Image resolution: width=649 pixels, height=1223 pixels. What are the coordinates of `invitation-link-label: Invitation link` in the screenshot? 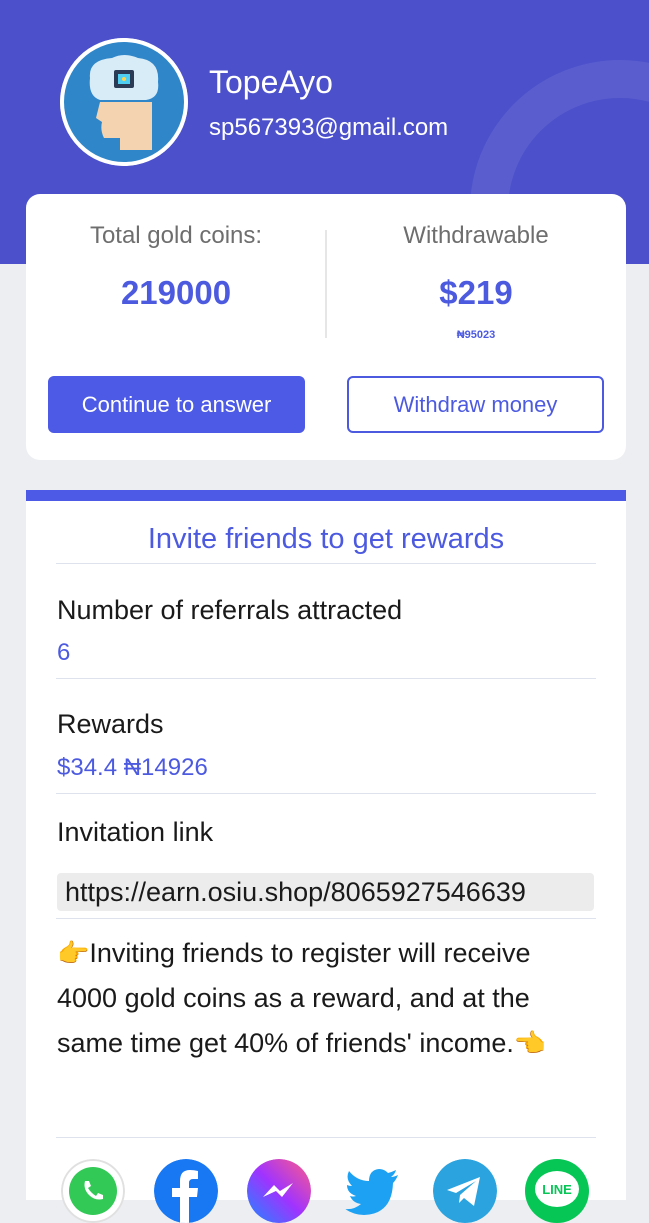 It's located at (135, 832).